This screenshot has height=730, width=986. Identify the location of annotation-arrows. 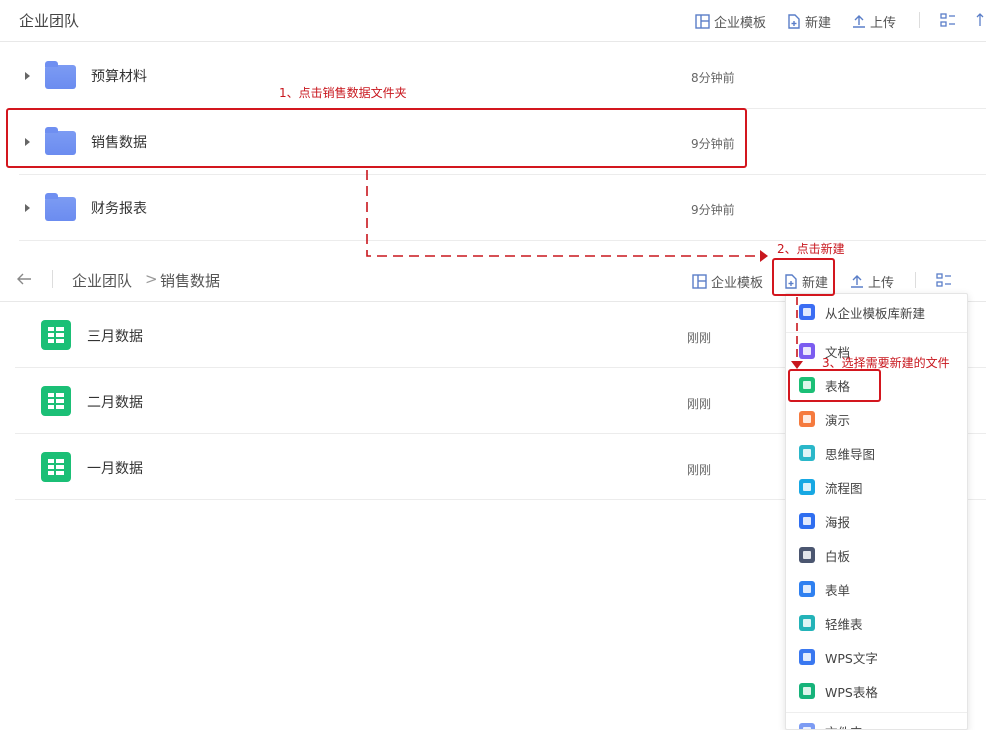
(584, 269).